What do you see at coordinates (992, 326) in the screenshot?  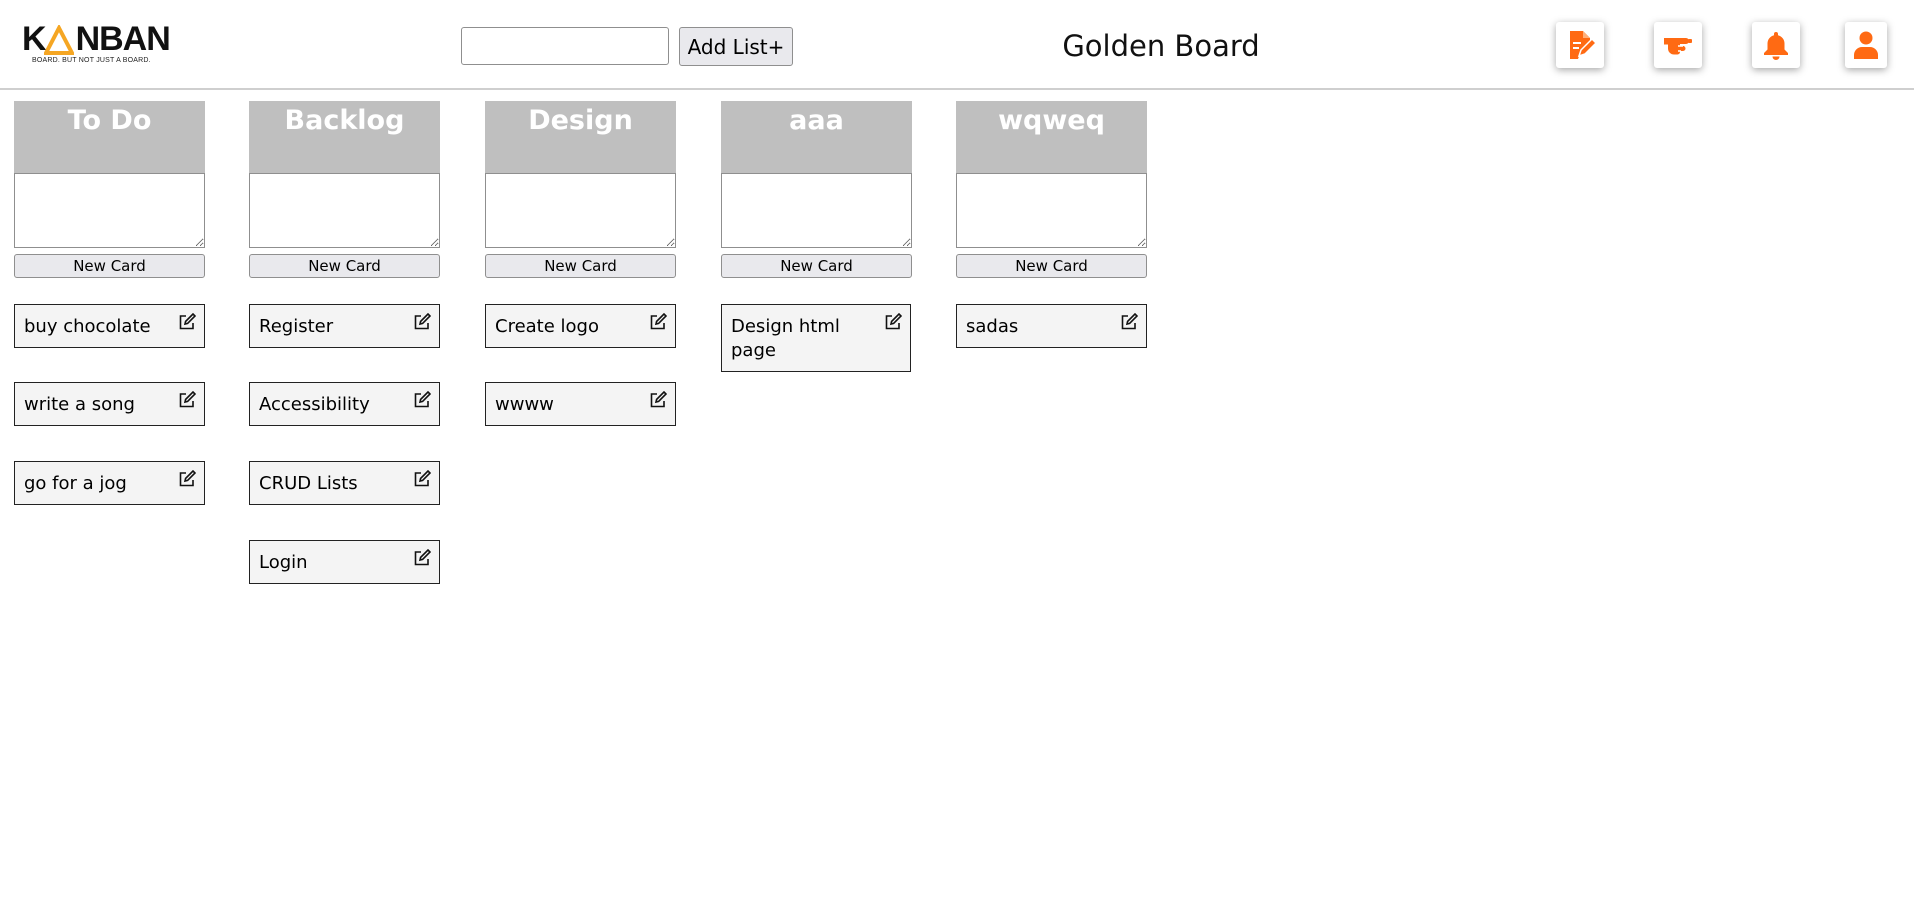 I see `card-text: sadas` at bounding box center [992, 326].